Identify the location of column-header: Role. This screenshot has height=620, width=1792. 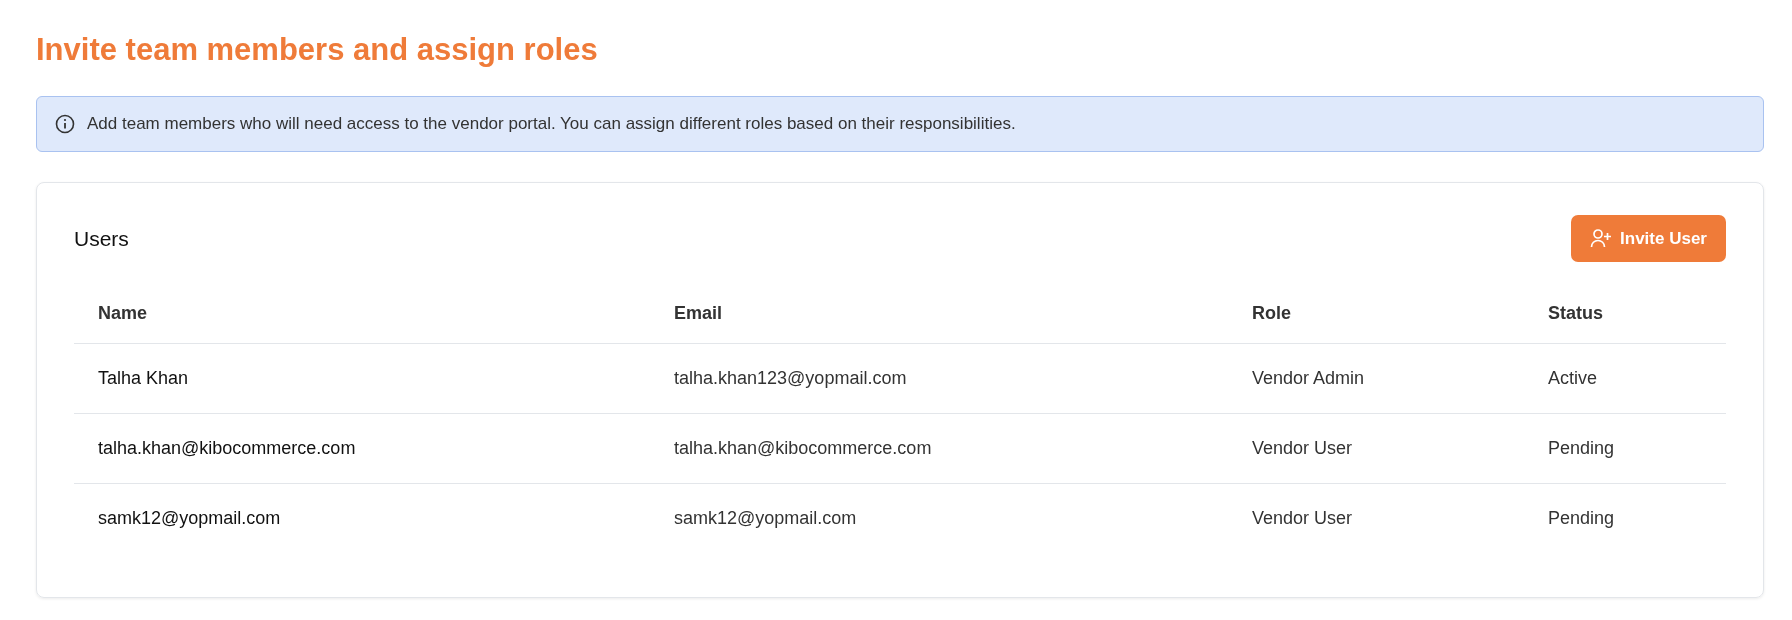
(1376, 314).